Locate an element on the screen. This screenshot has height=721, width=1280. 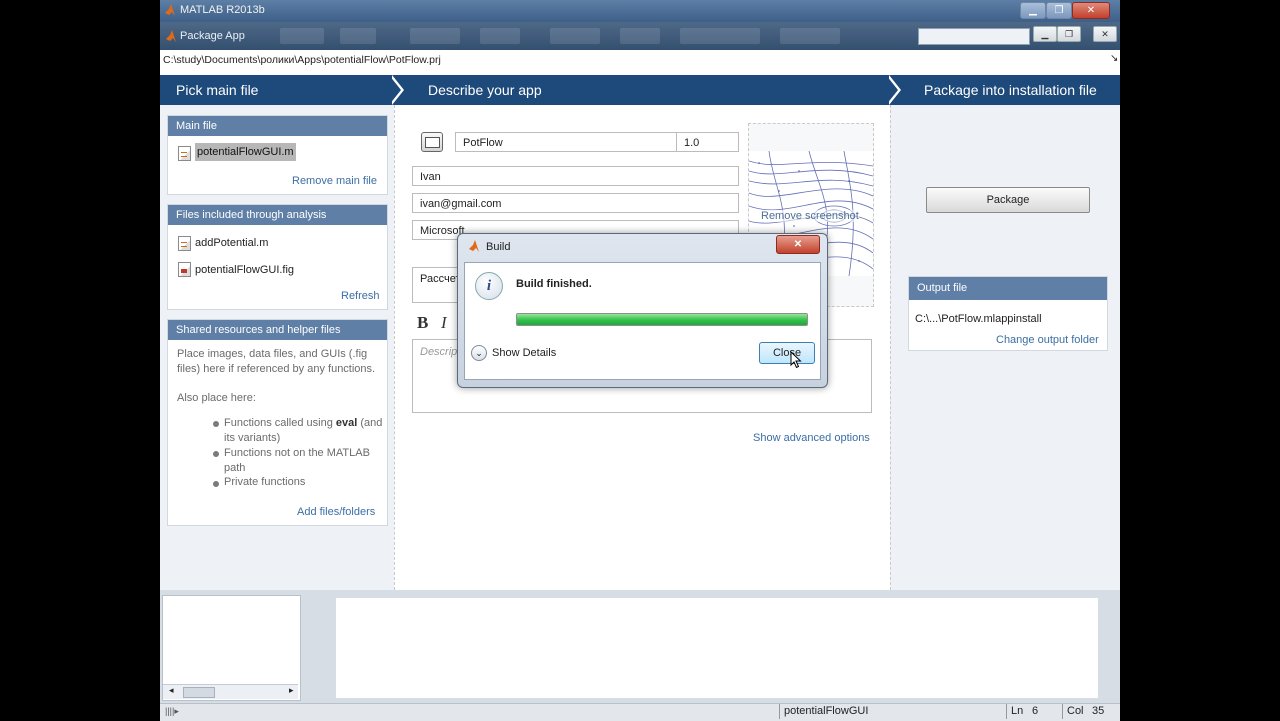
remove-screenshot-link: Remove screenshot is located at coordinates (810, 216).